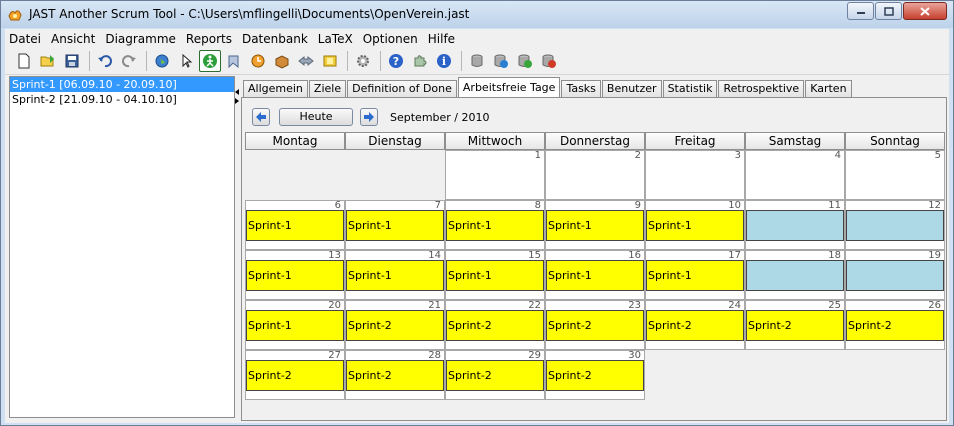 This screenshot has height=426, width=954. I want to click on maximize-button, so click(888, 11).